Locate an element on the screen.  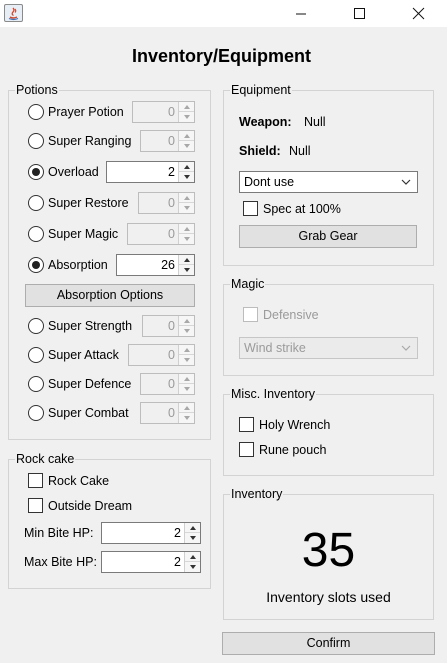
close-button is located at coordinates (418, 13).